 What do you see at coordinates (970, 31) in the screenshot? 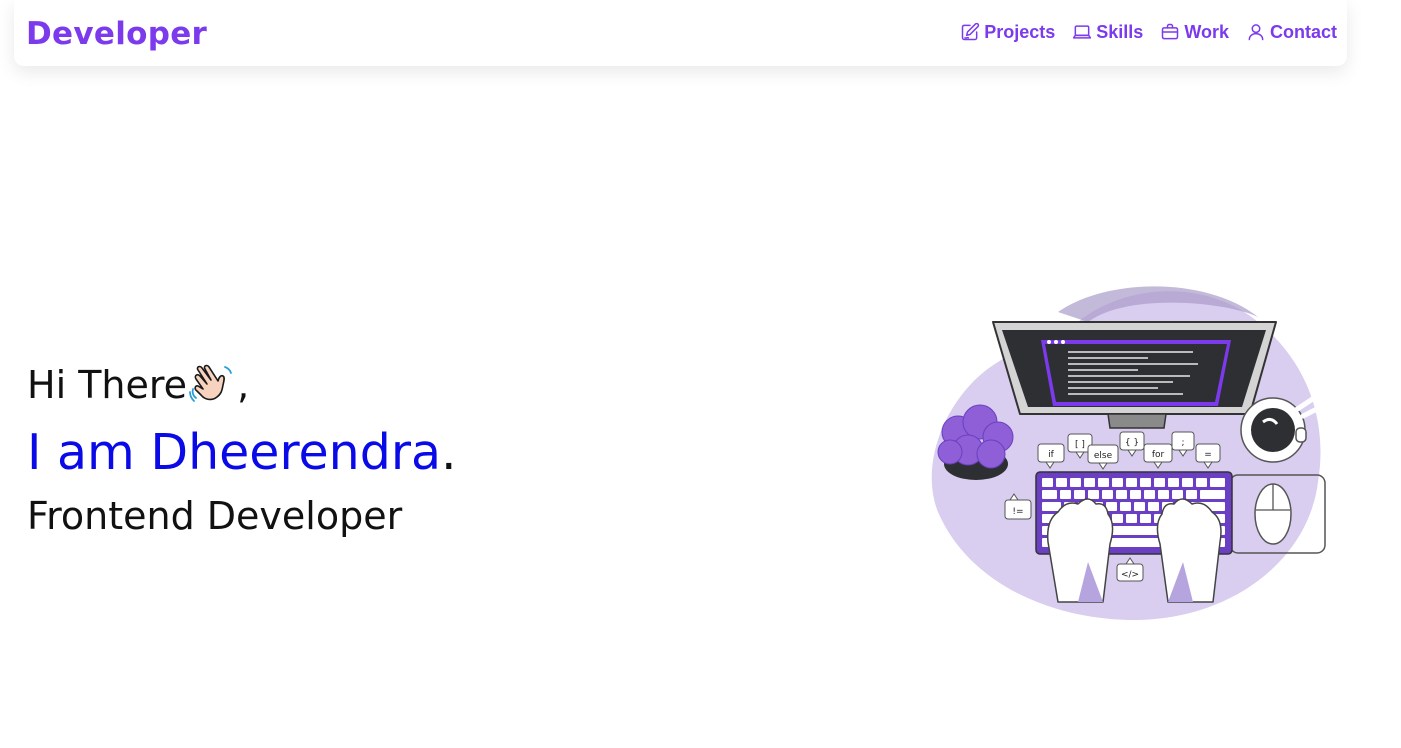
I see `edit-icon` at bounding box center [970, 31].